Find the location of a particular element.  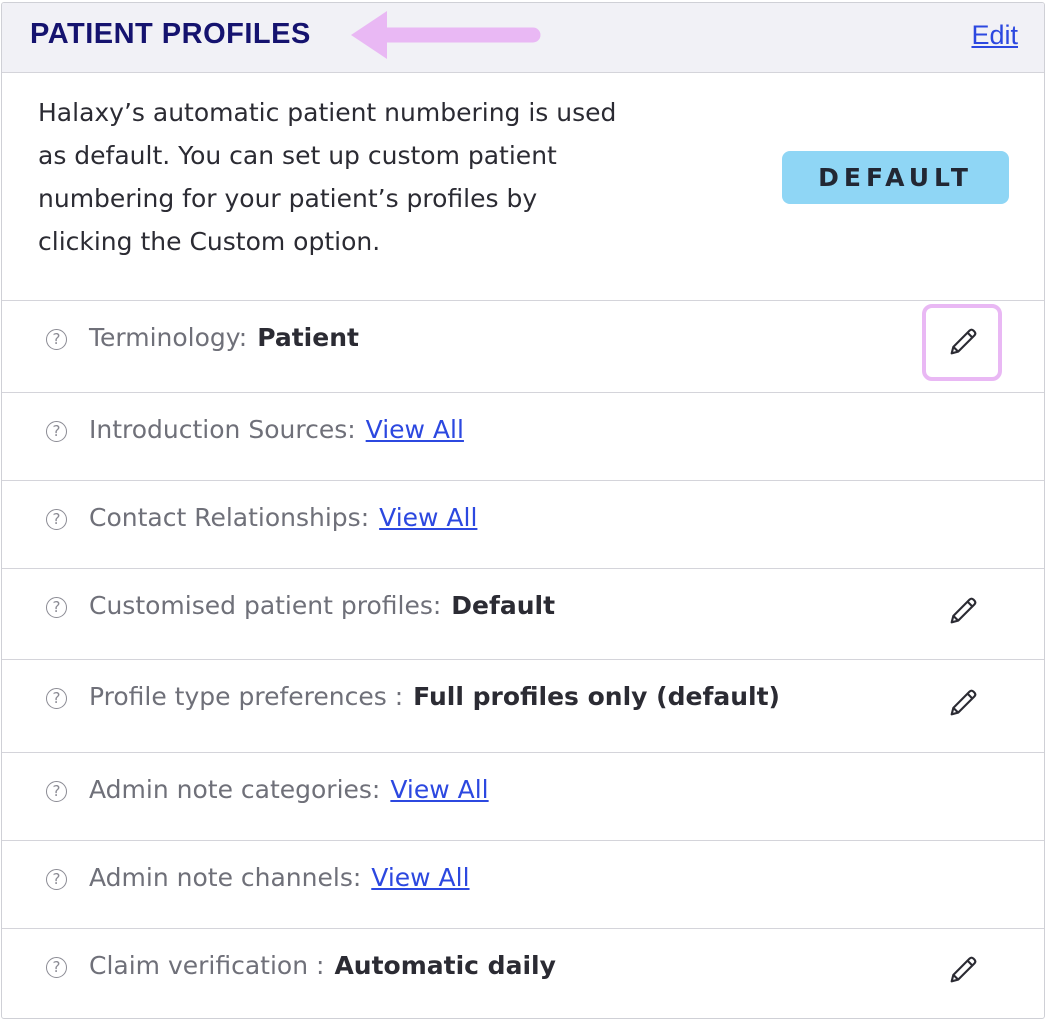

default-numbering-button: DEFAULT is located at coordinates (895, 177).